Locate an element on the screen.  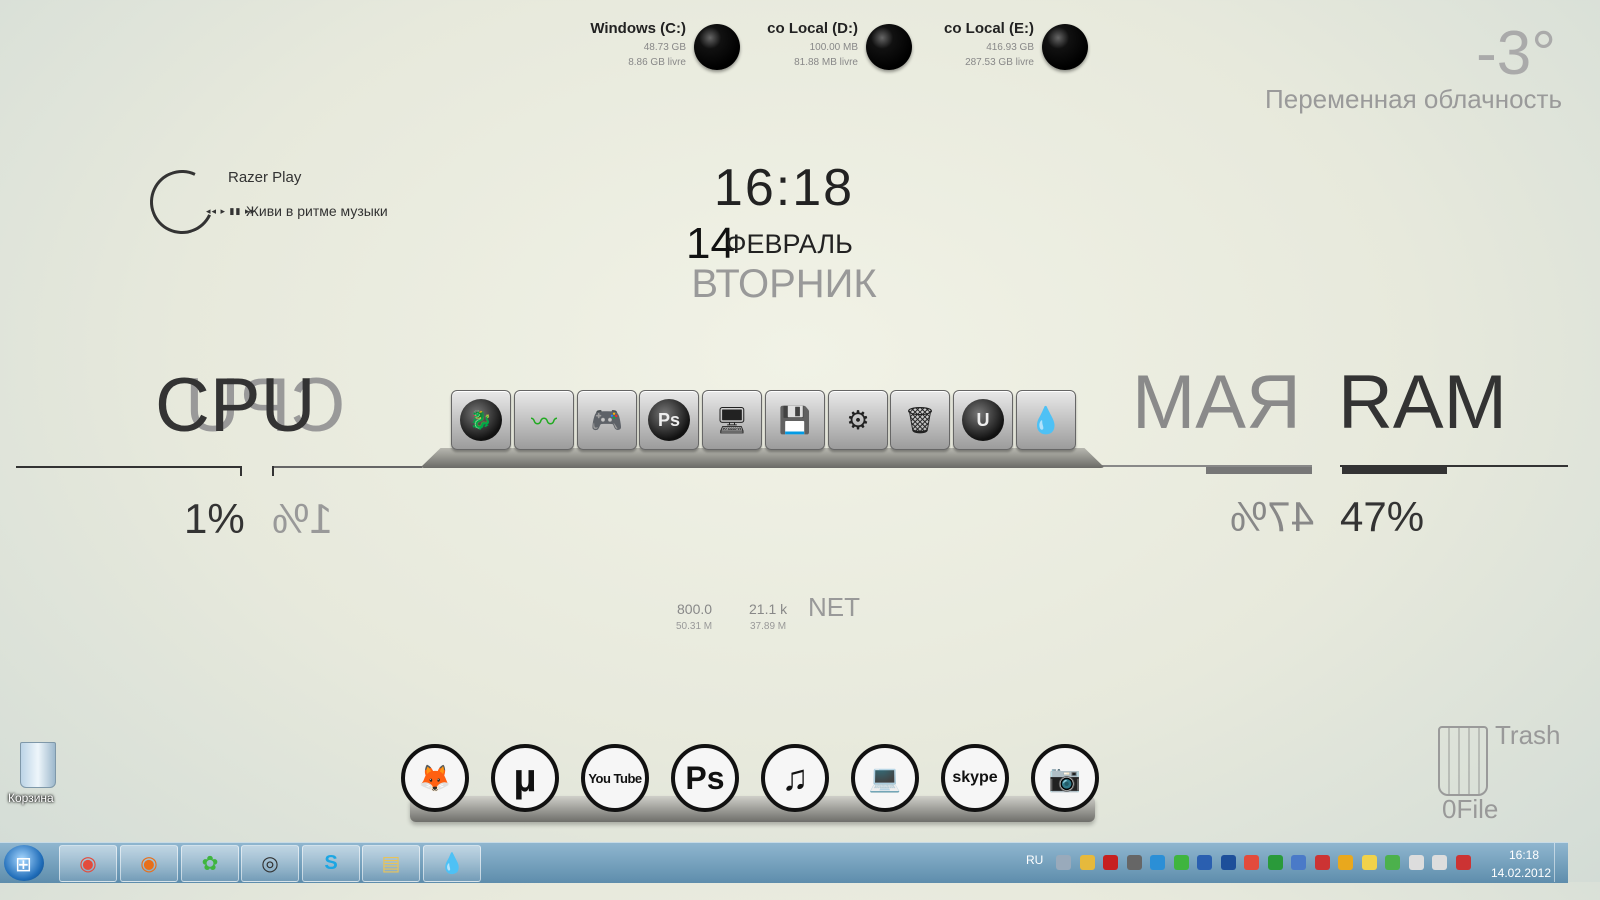
bottom-dock-music: ♫ is located at coordinates (795, 778).